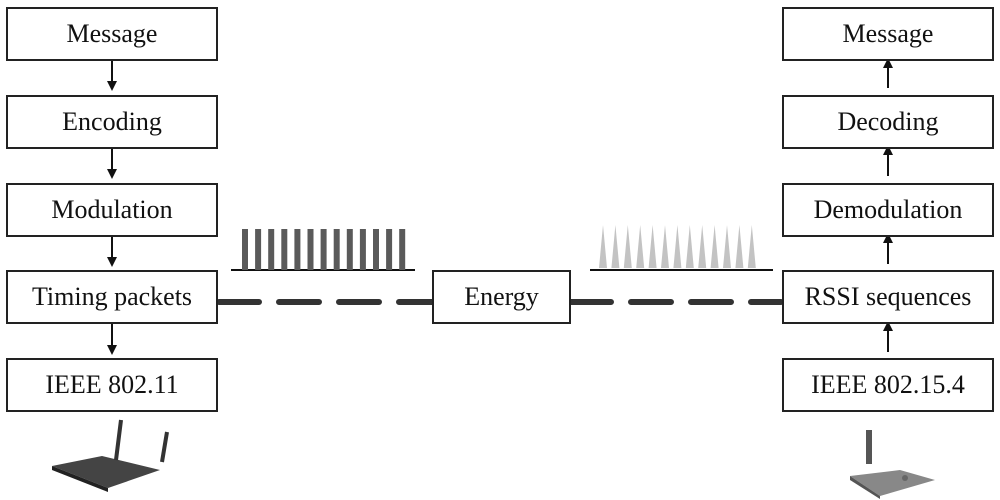  I want to click on rx-message-block: Message, so click(888, 34).